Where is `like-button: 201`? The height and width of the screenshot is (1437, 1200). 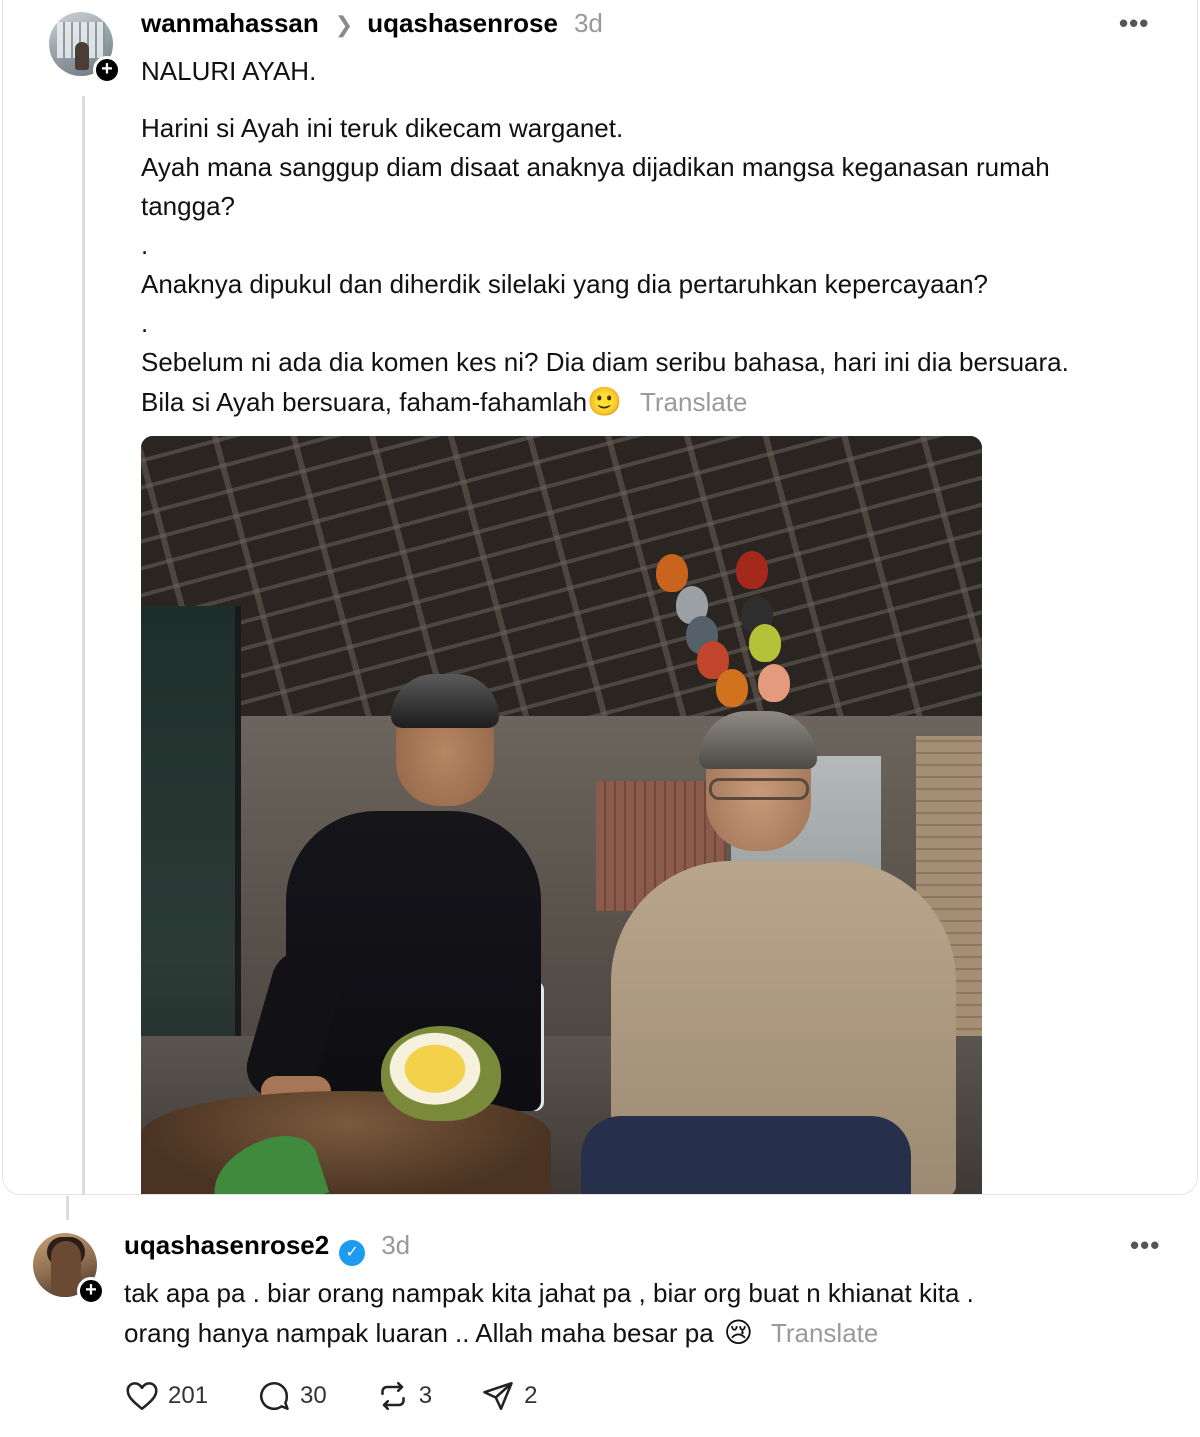 like-button: 201 is located at coordinates (166, 1396).